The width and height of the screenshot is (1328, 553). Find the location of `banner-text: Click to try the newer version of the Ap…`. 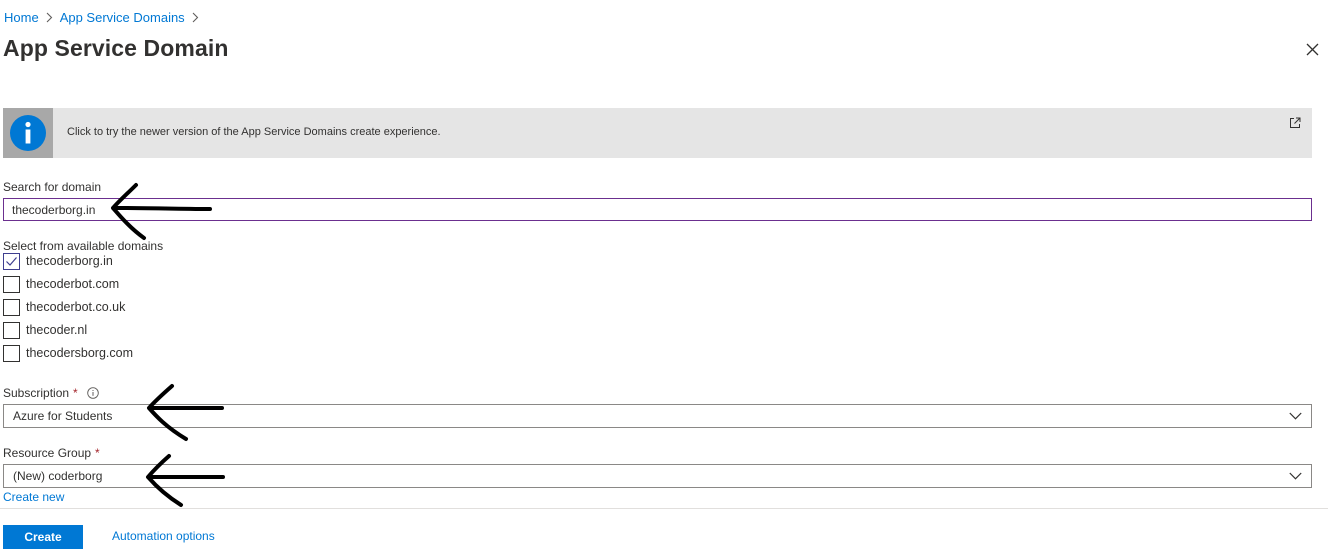

banner-text: Click to try the newer version of the Ap… is located at coordinates (254, 132).